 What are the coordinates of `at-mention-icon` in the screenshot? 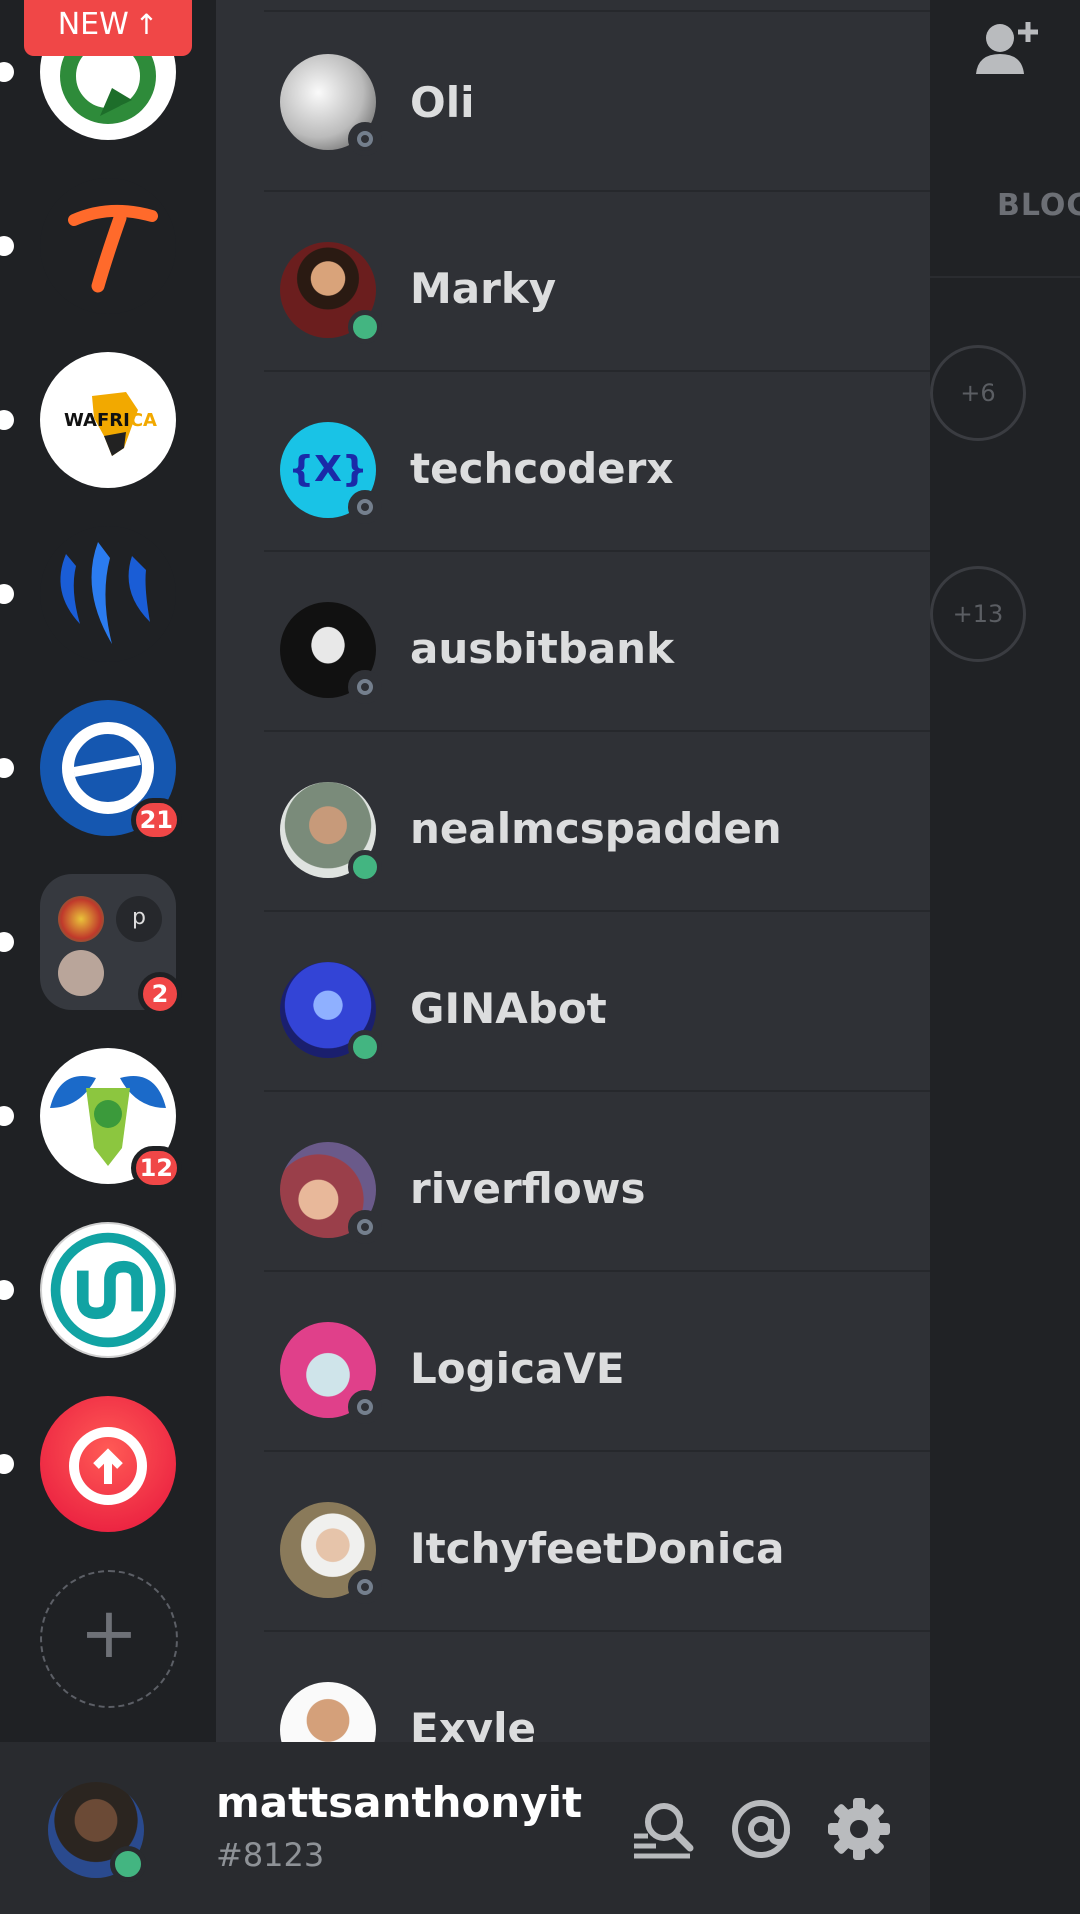 It's located at (761, 1829).